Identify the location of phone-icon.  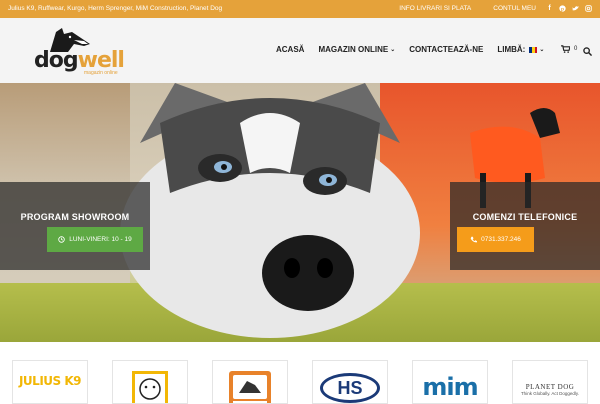
(474, 239).